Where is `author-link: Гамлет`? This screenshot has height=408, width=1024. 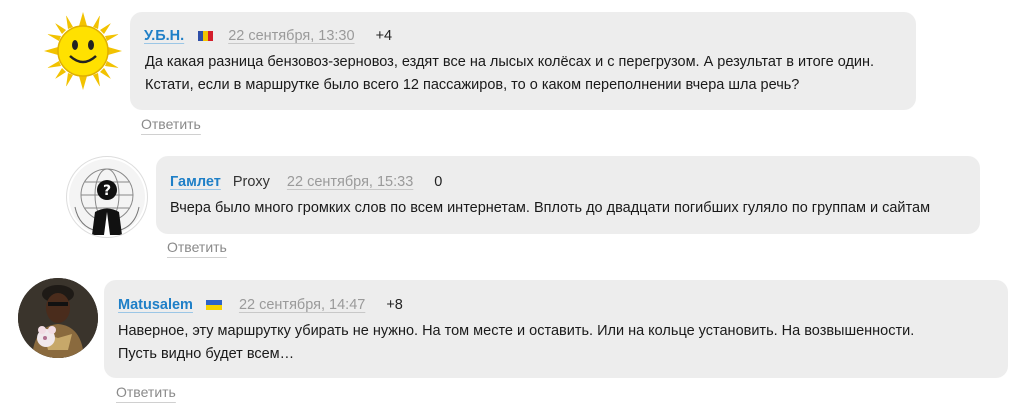 author-link: Гамлет is located at coordinates (195, 182).